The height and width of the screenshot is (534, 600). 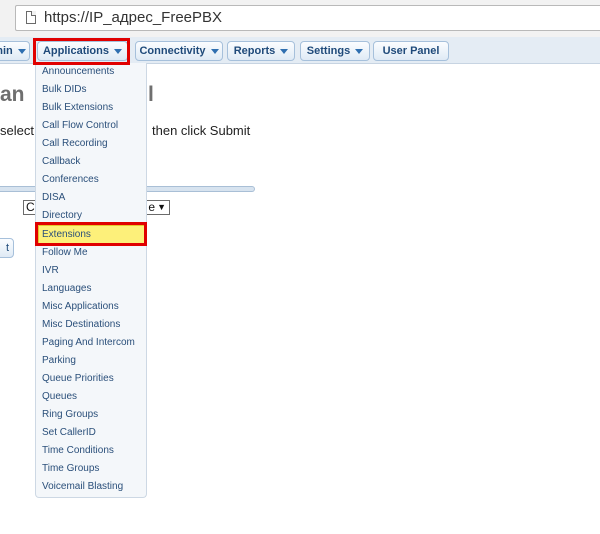 I want to click on menu-item-follow-me: Follow Me, so click(x=94, y=253).